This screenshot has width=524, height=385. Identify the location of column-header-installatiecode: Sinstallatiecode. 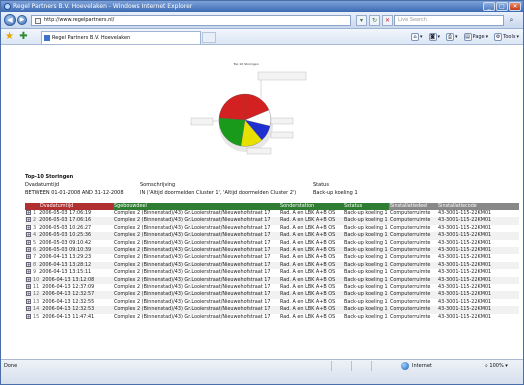
(478, 206).